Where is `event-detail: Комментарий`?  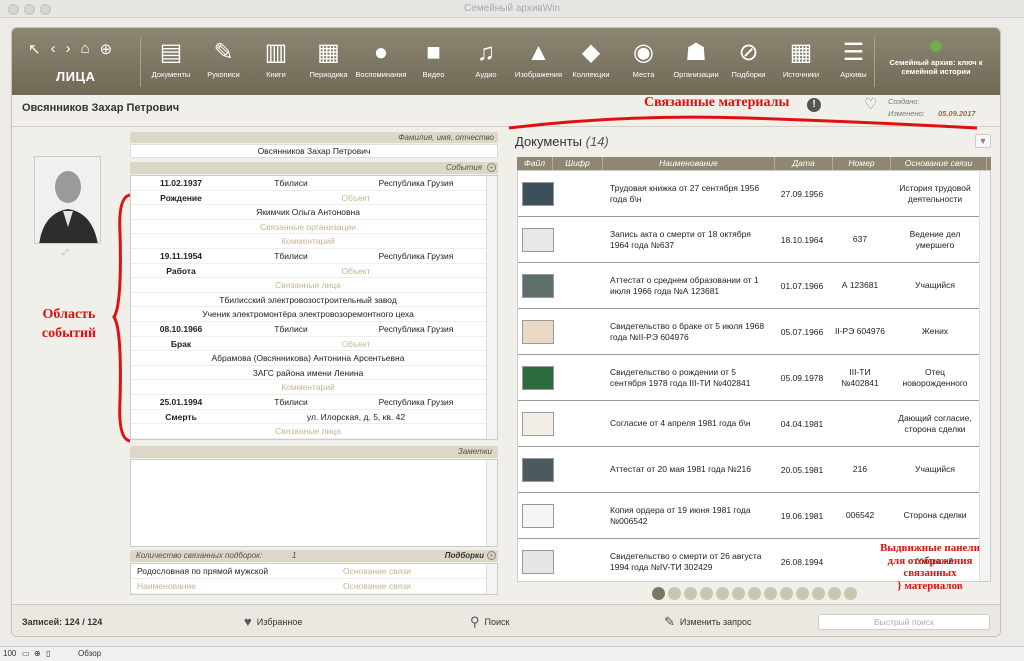
event-detail: Комментарий is located at coordinates (308, 387).